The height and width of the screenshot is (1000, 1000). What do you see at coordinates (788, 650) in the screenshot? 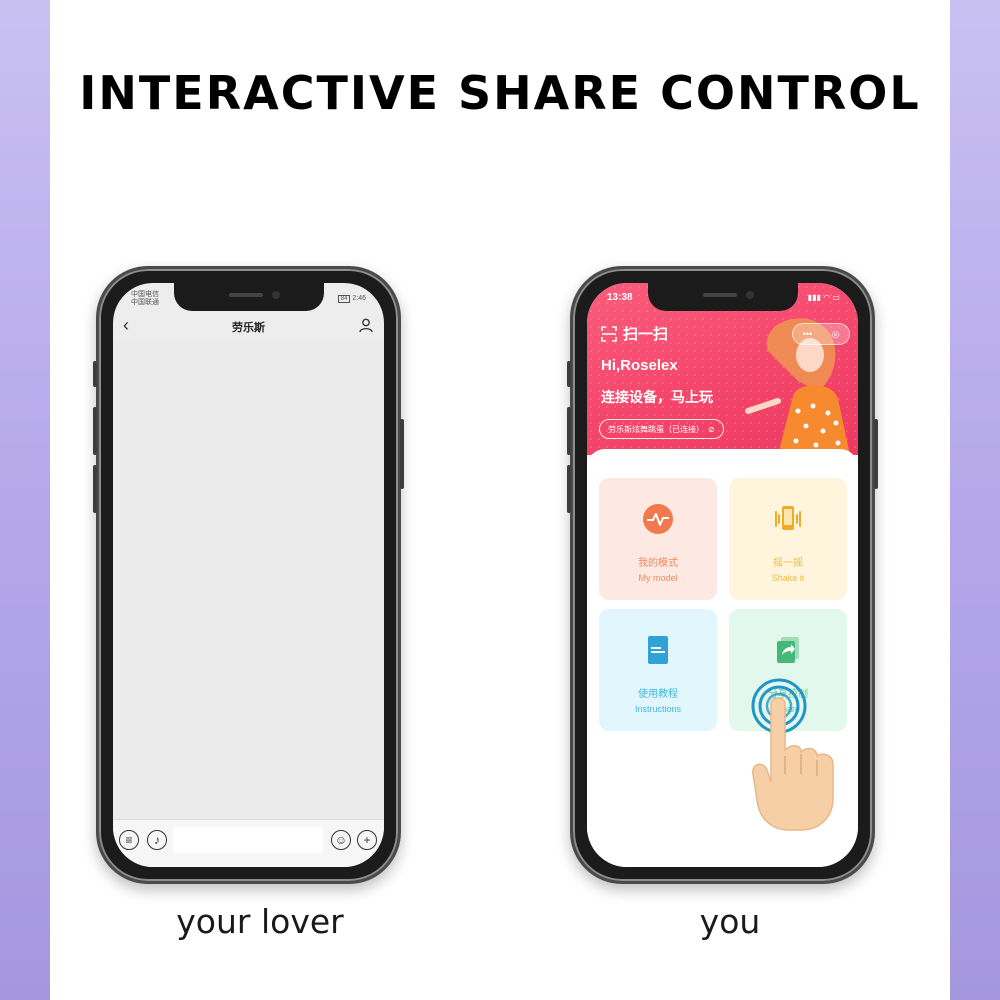
I see `share-icon` at bounding box center [788, 650].